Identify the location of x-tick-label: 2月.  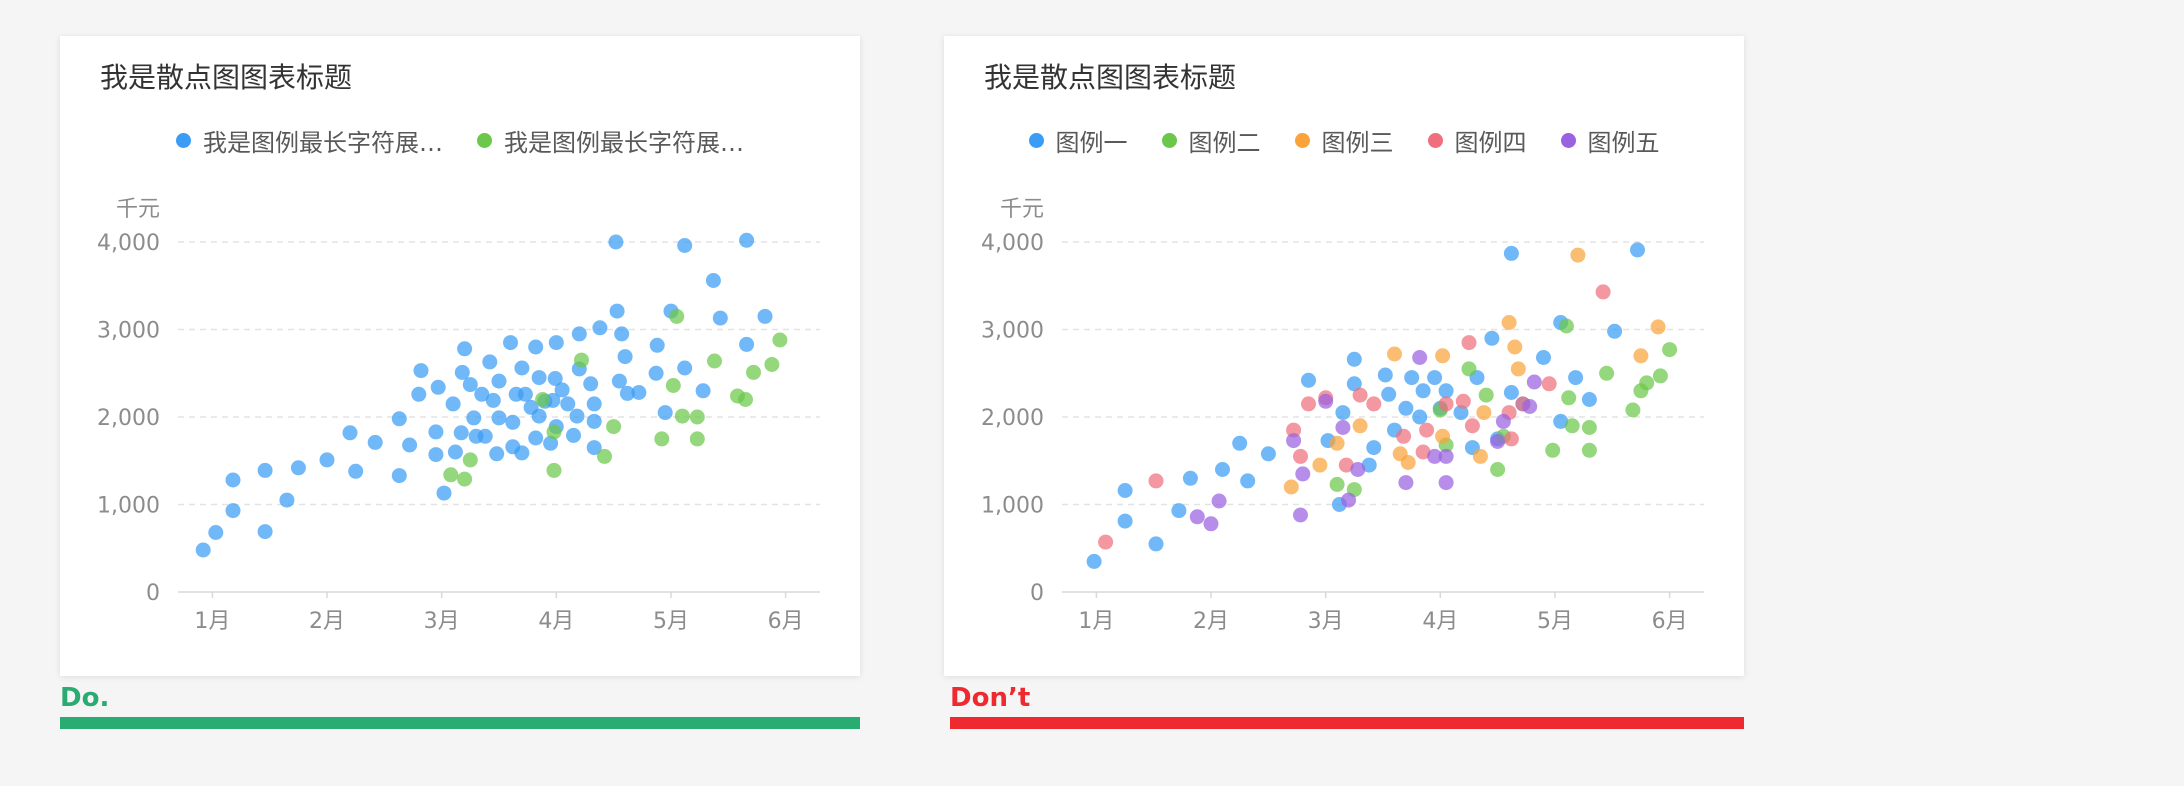
(1211, 621).